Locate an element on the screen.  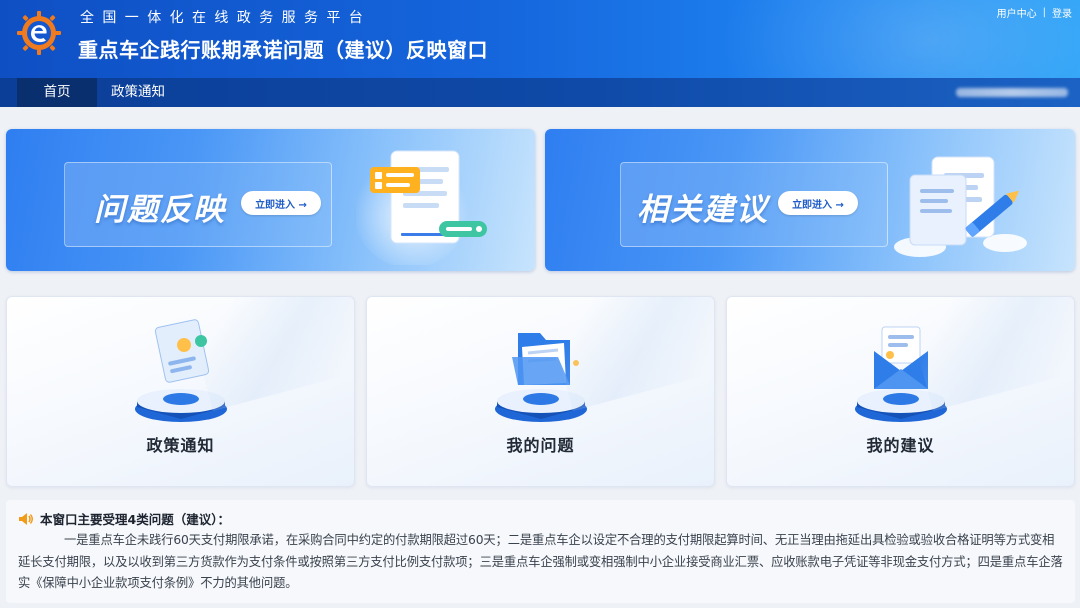
site-name: 全国一体化在线政务服务平台 is located at coordinates (226, 18).